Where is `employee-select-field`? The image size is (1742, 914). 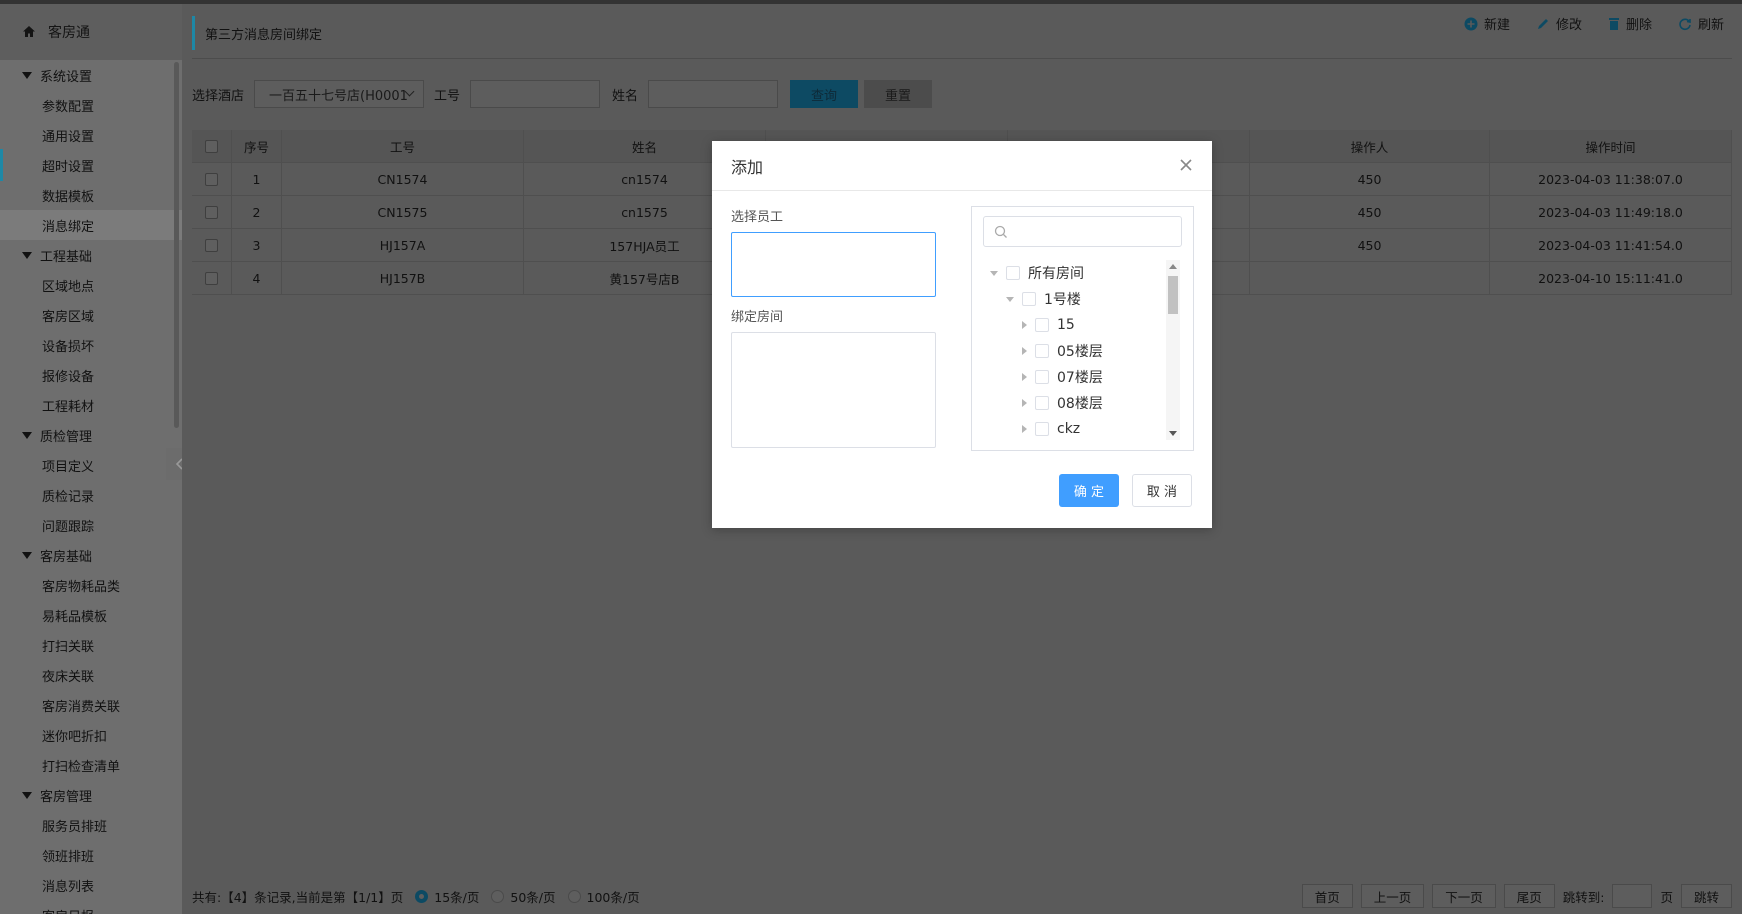
employee-select-field is located at coordinates (833, 264).